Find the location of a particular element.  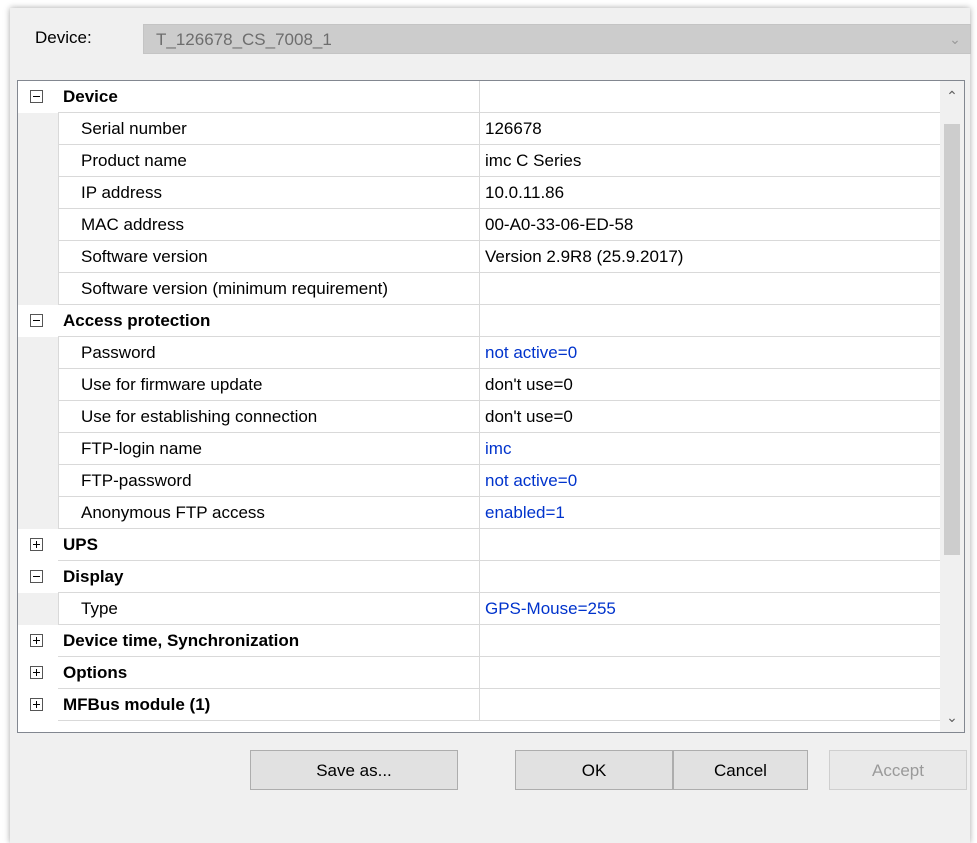

property-value: Version 2.9R8 (25.9.2017) is located at coordinates (713, 256).